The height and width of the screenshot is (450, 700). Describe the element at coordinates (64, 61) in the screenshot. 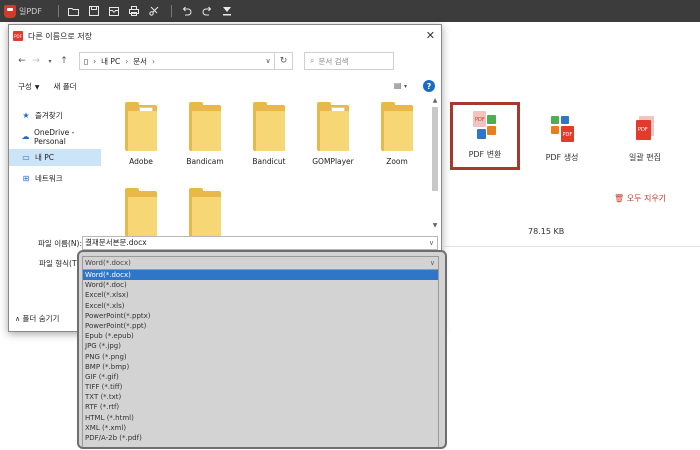

I see `up-arrow-icon: ↑` at that location.